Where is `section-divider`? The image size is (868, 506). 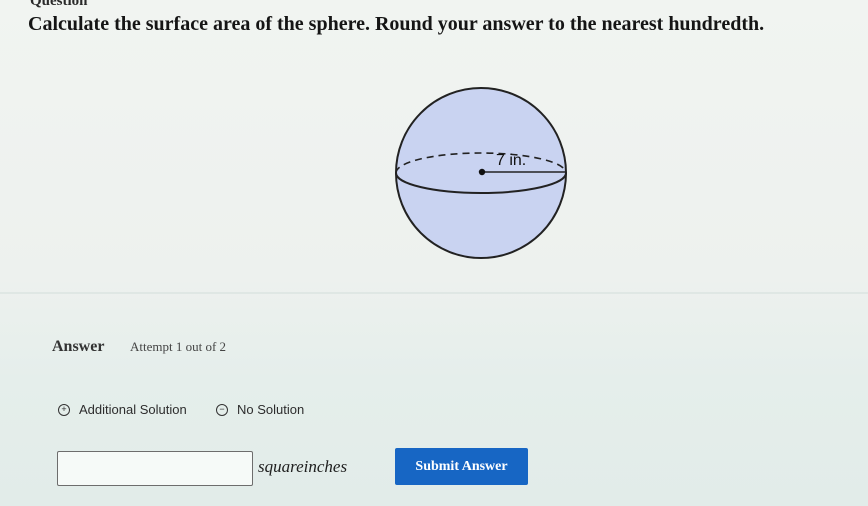
section-divider is located at coordinates (434, 293).